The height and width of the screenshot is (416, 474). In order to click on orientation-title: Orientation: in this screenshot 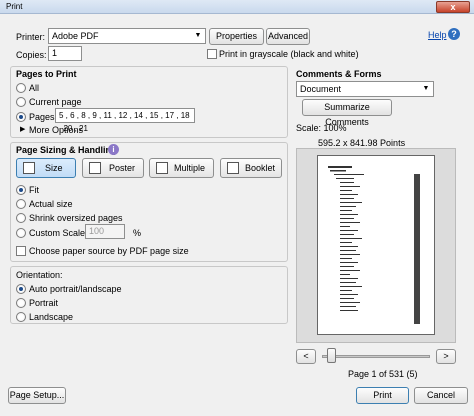, I will do `click(39, 275)`.